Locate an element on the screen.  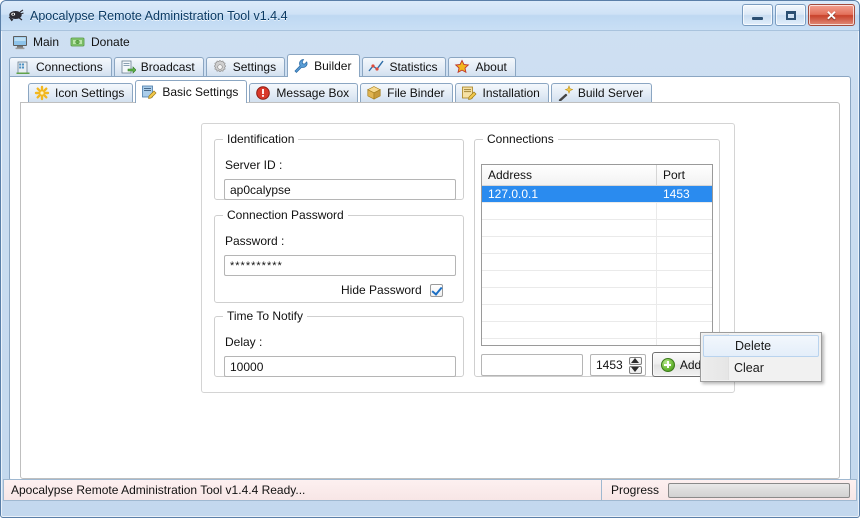
tab-label: Broadcast is located at coordinates (167, 67).